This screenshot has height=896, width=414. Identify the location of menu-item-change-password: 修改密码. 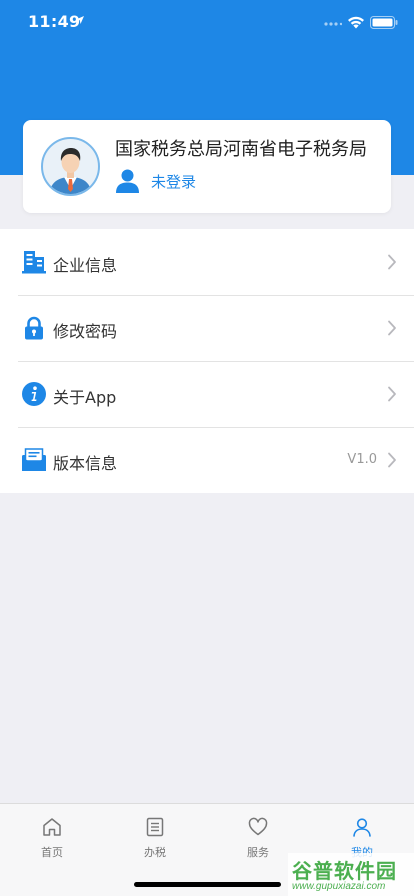
(207, 328).